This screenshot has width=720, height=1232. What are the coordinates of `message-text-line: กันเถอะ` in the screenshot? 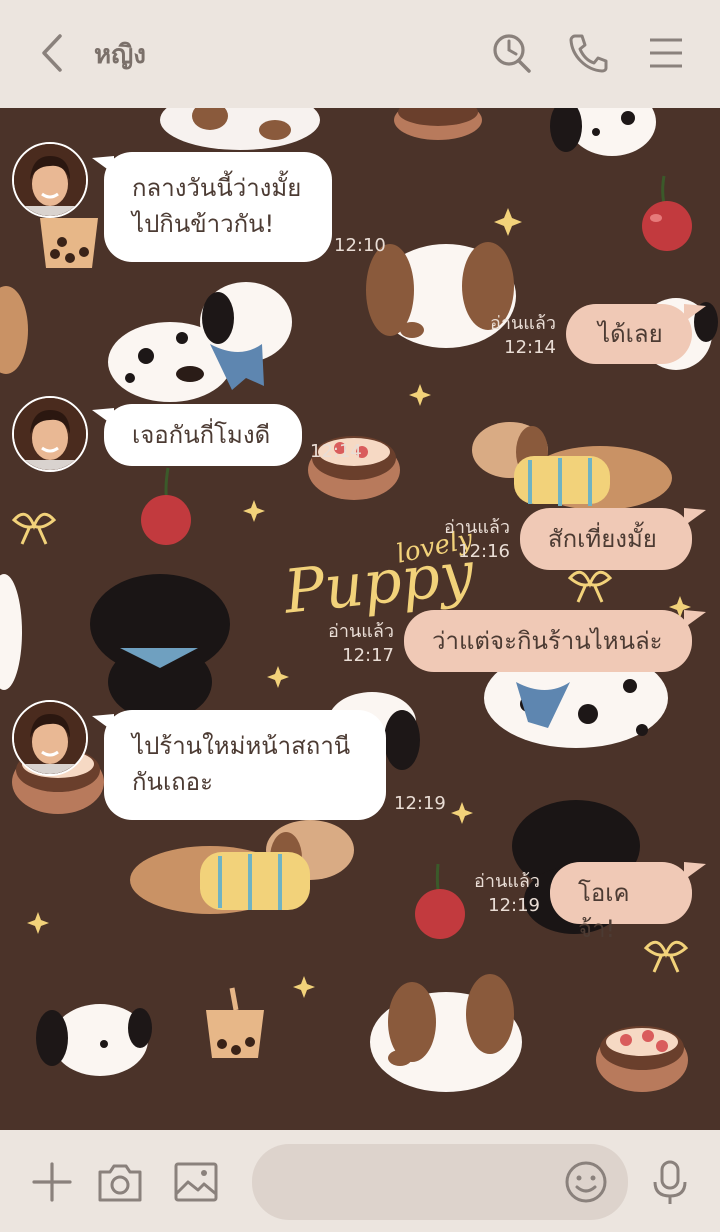 It's located at (172, 782).